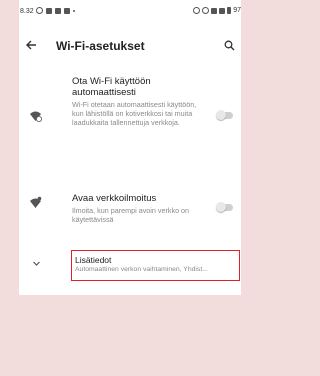 The width and height of the screenshot is (320, 376). Describe the element at coordinates (35, 202) in the screenshot. I see `wifi-notification-icon` at that location.